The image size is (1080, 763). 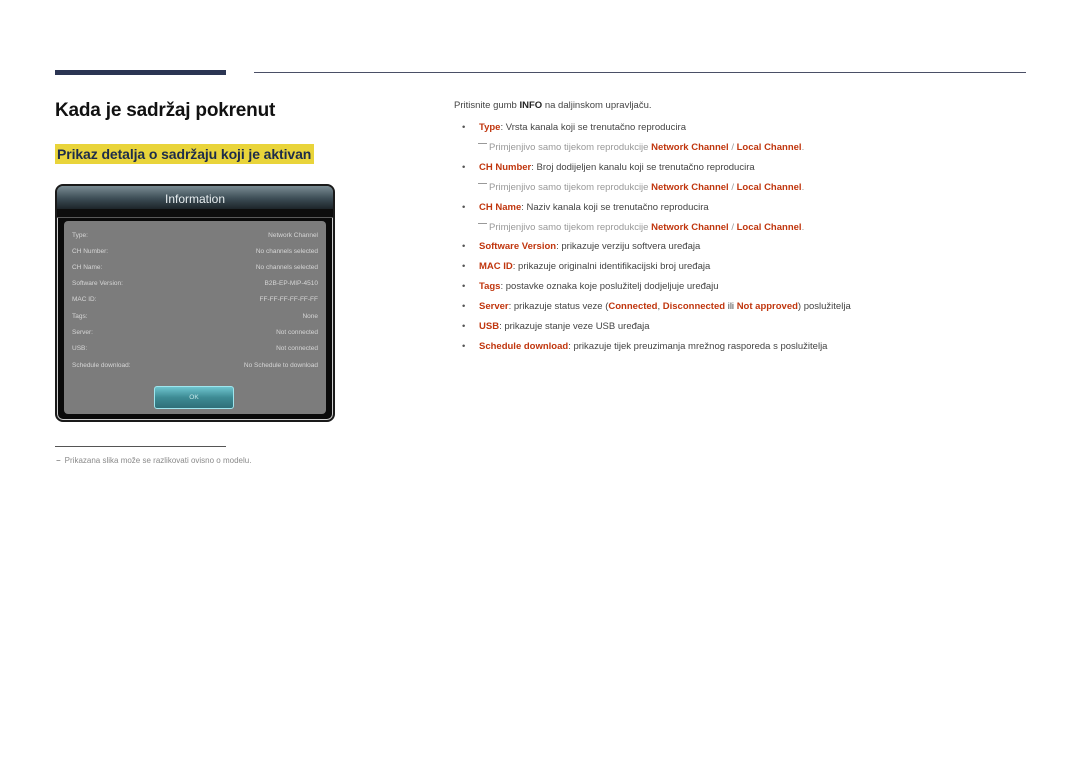 What do you see at coordinates (633, 306) in the screenshot?
I see `status-connected: Connected` at bounding box center [633, 306].